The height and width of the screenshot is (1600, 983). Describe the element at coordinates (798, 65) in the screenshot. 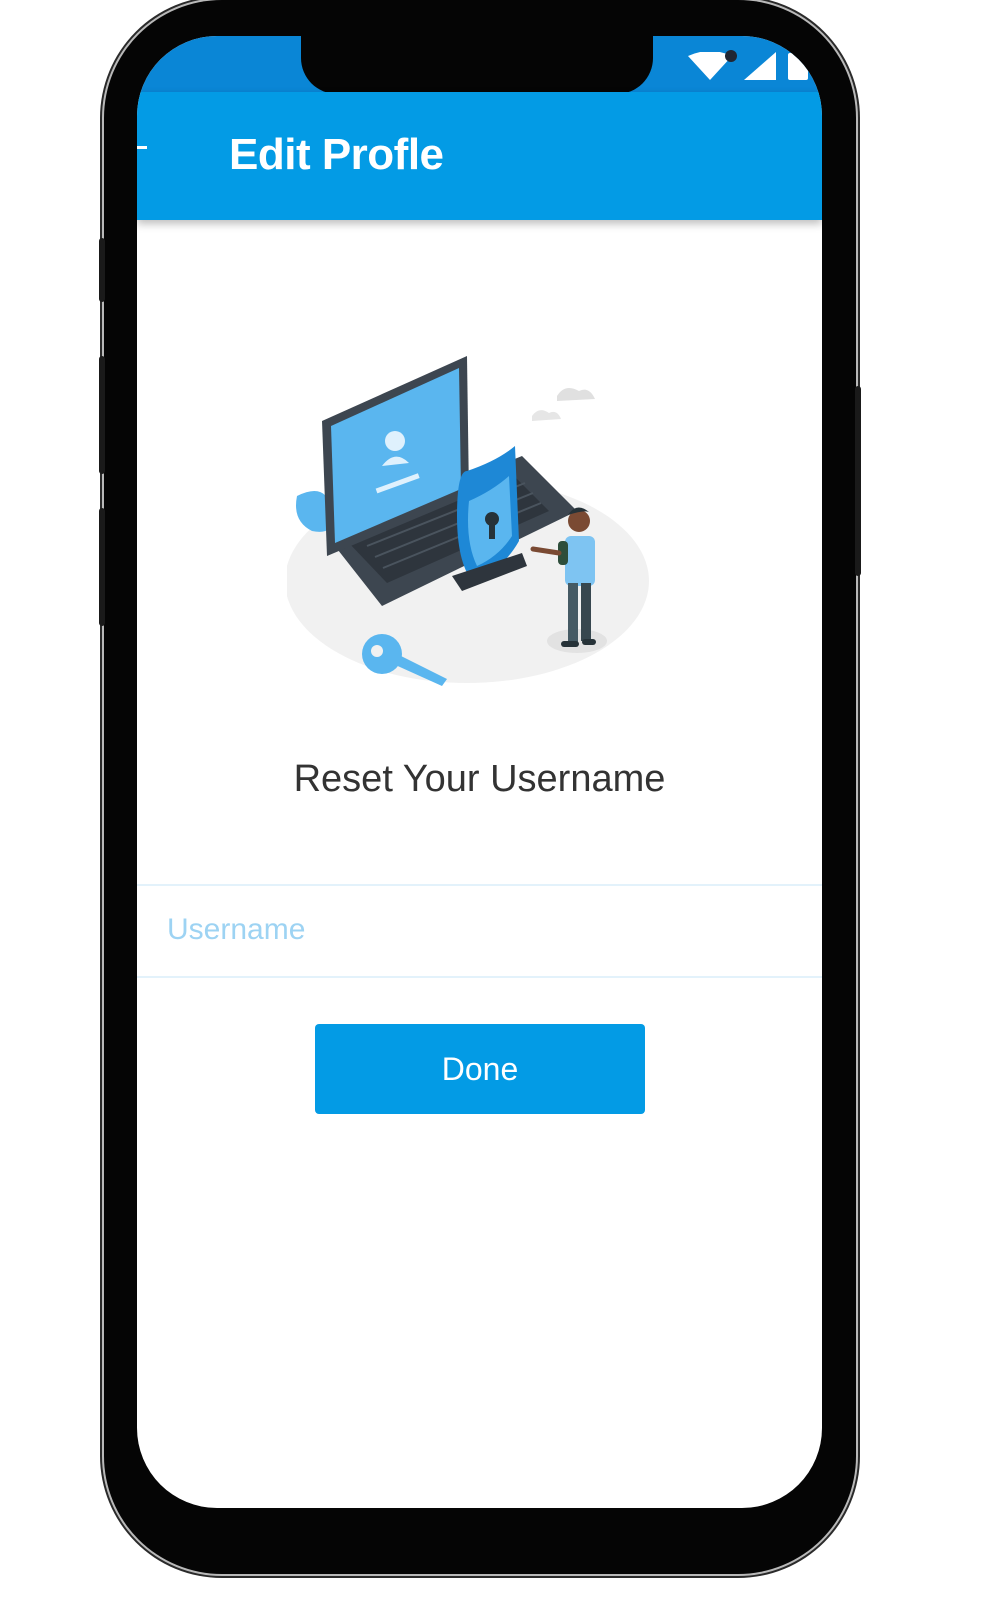

I see `battery-icon` at that location.